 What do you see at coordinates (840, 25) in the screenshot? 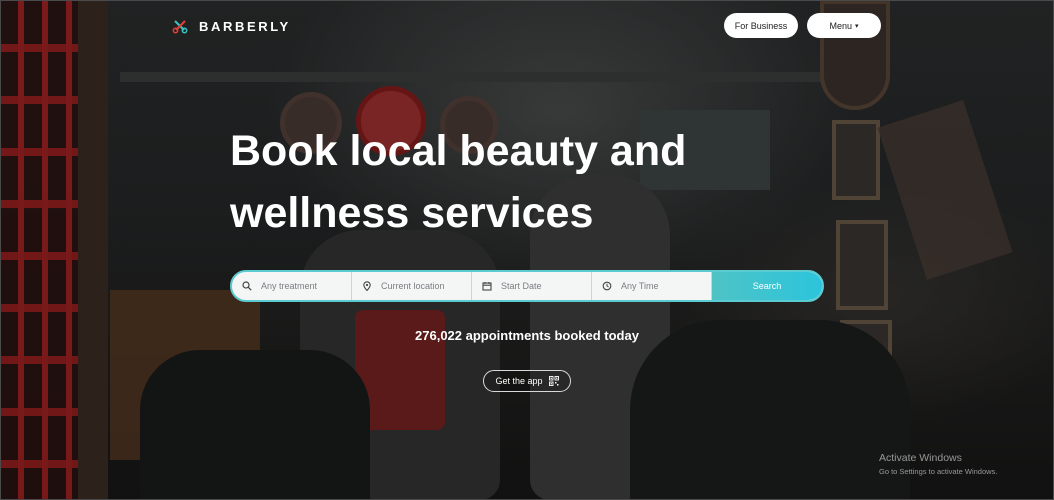
I see `menu-label: Menu` at bounding box center [840, 25].